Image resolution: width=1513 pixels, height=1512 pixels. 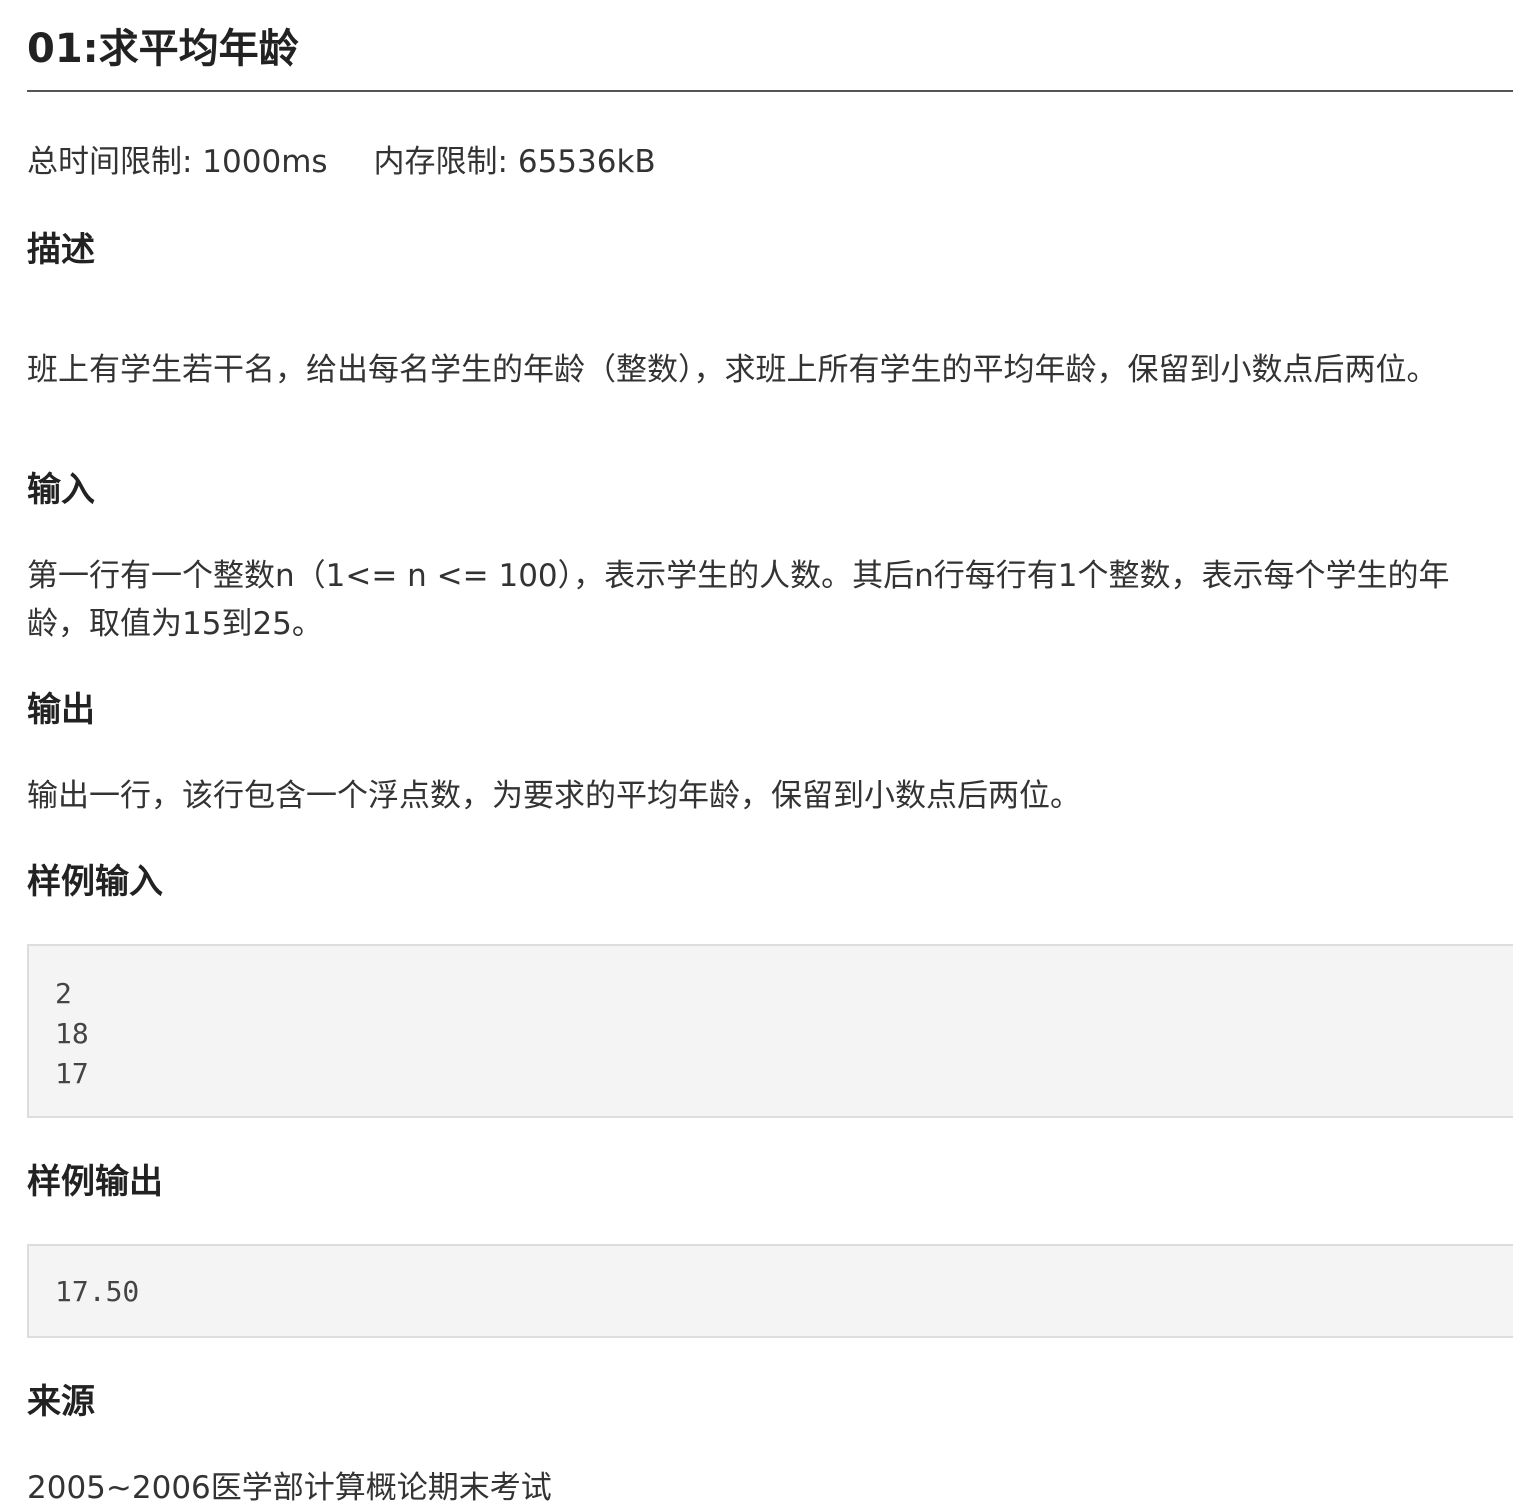 I want to click on sample-output-code: 17.50, so click(x=97, y=1291).